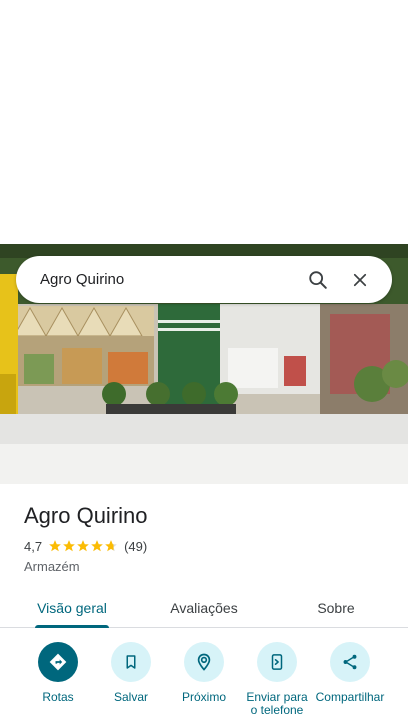  What do you see at coordinates (204, 566) in the screenshot?
I see `place-category: Armazém` at bounding box center [204, 566].